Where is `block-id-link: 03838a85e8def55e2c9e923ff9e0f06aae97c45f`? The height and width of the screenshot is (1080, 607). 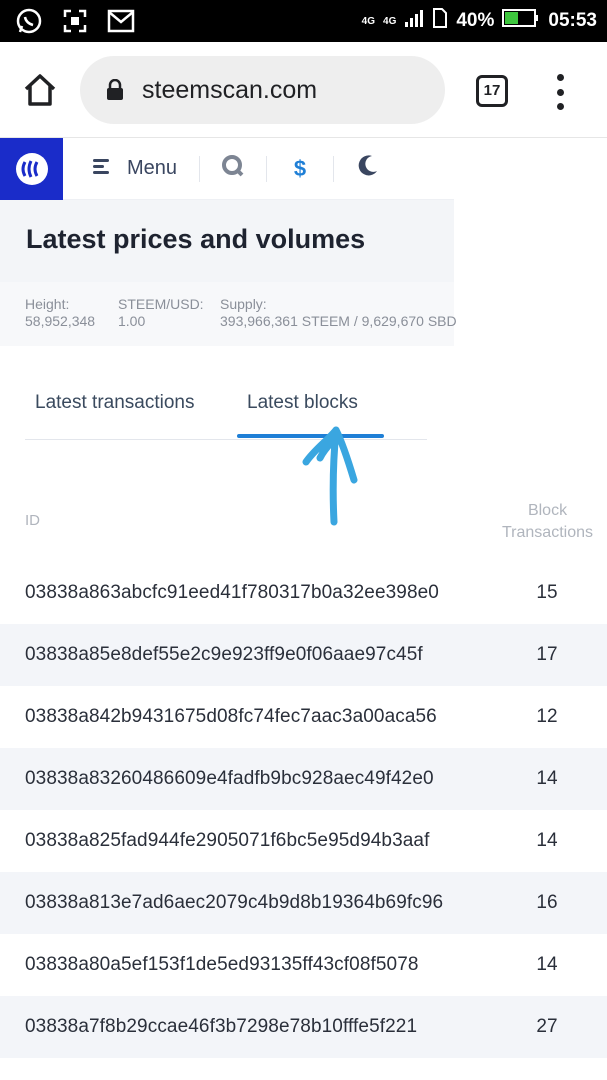
block-id-link: 03838a85e8def55e2c9e923ff9e0f06aae97c45f is located at coordinates (224, 655).